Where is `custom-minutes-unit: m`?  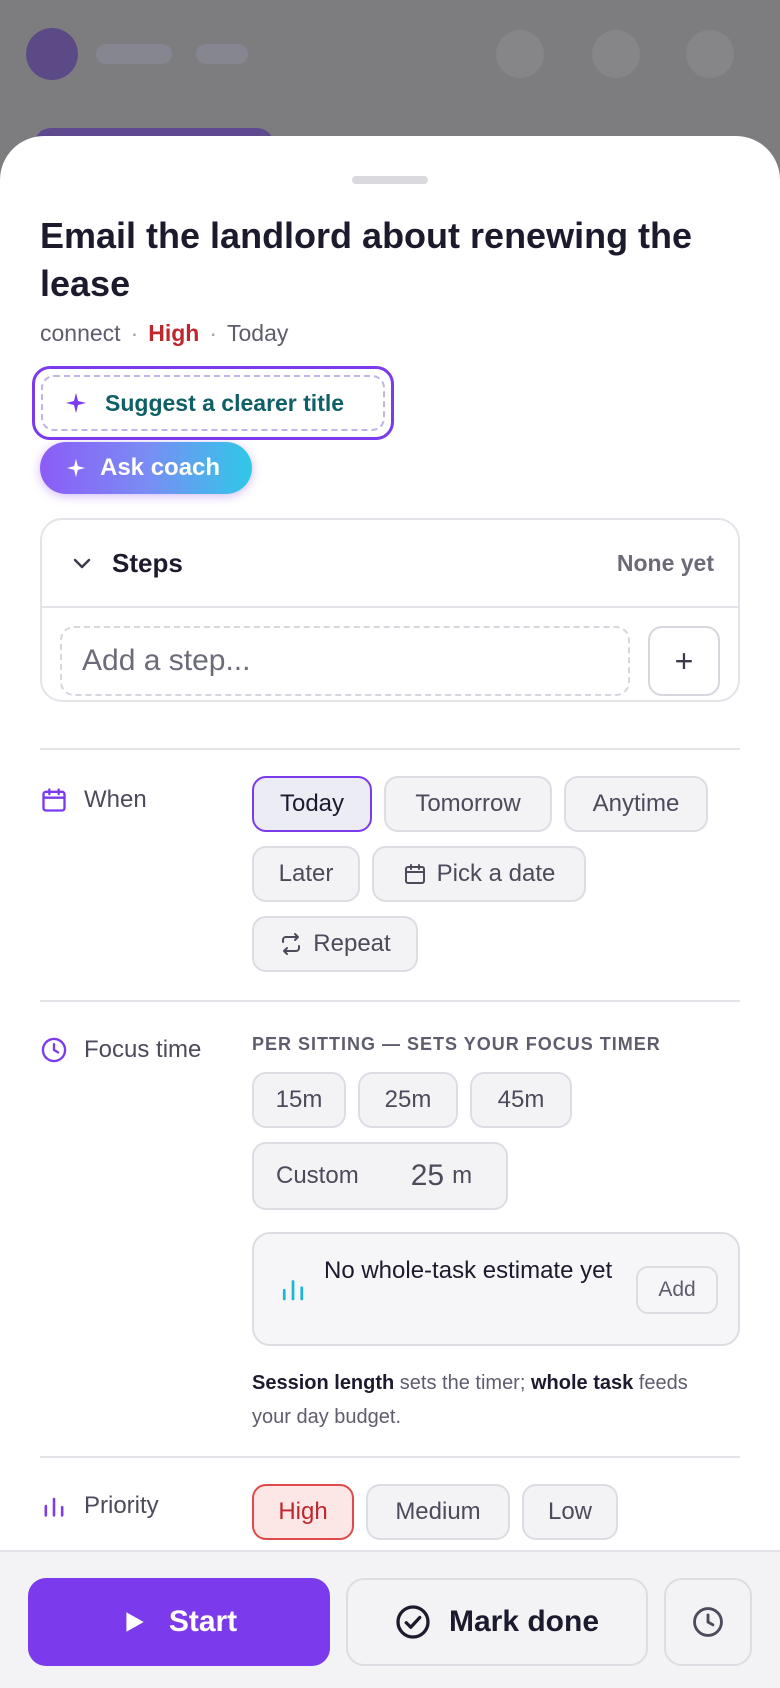
custom-minutes-unit: m is located at coordinates (462, 1175).